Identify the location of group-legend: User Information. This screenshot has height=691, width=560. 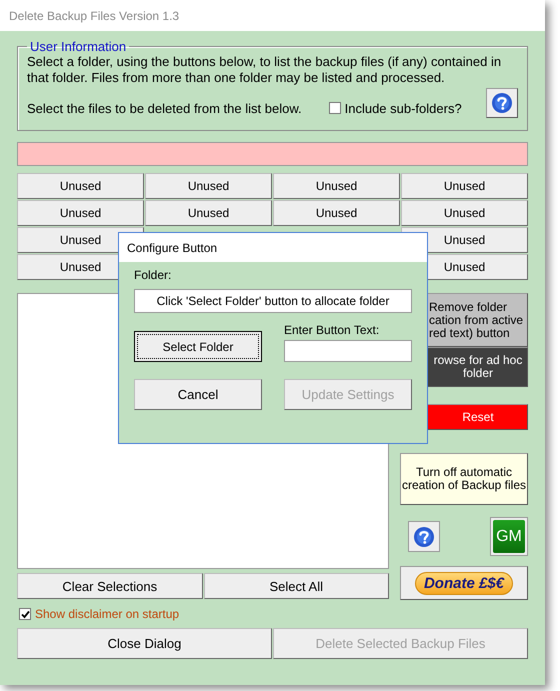
(78, 46).